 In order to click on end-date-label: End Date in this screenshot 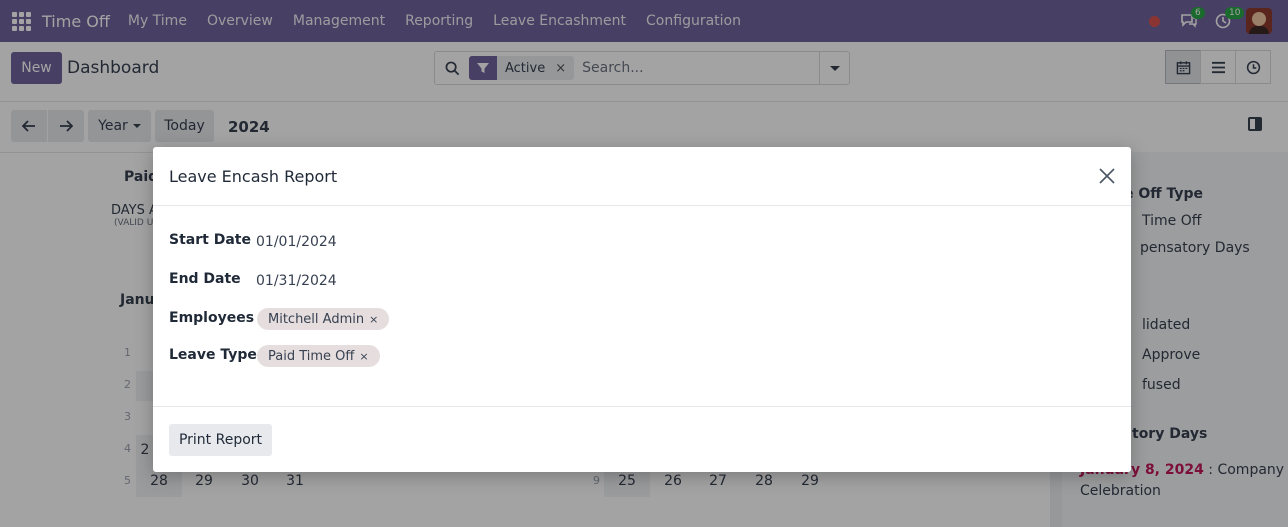, I will do `click(205, 279)`.